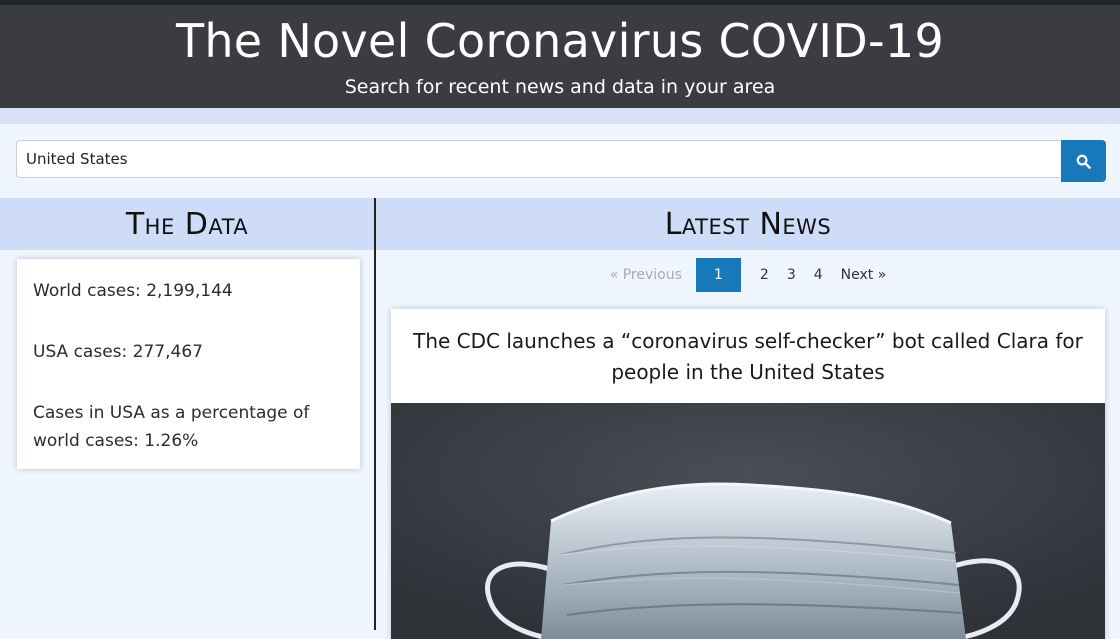  I want to click on usa-cases-stat: USA cases: 277,467, so click(118, 352).